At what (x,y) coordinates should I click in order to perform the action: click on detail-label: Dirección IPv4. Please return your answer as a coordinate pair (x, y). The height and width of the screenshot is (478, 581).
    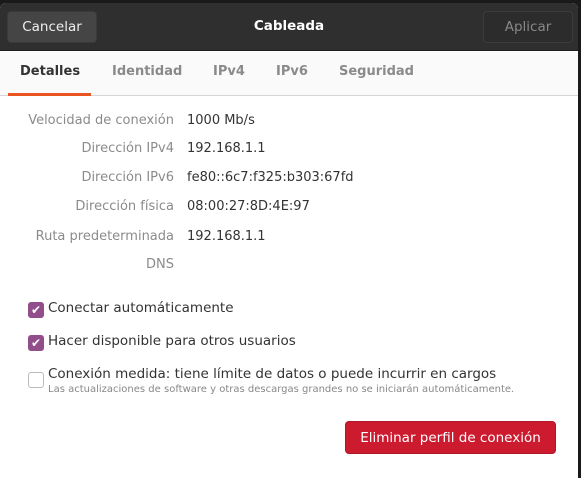
    Looking at the image, I should click on (127, 148).